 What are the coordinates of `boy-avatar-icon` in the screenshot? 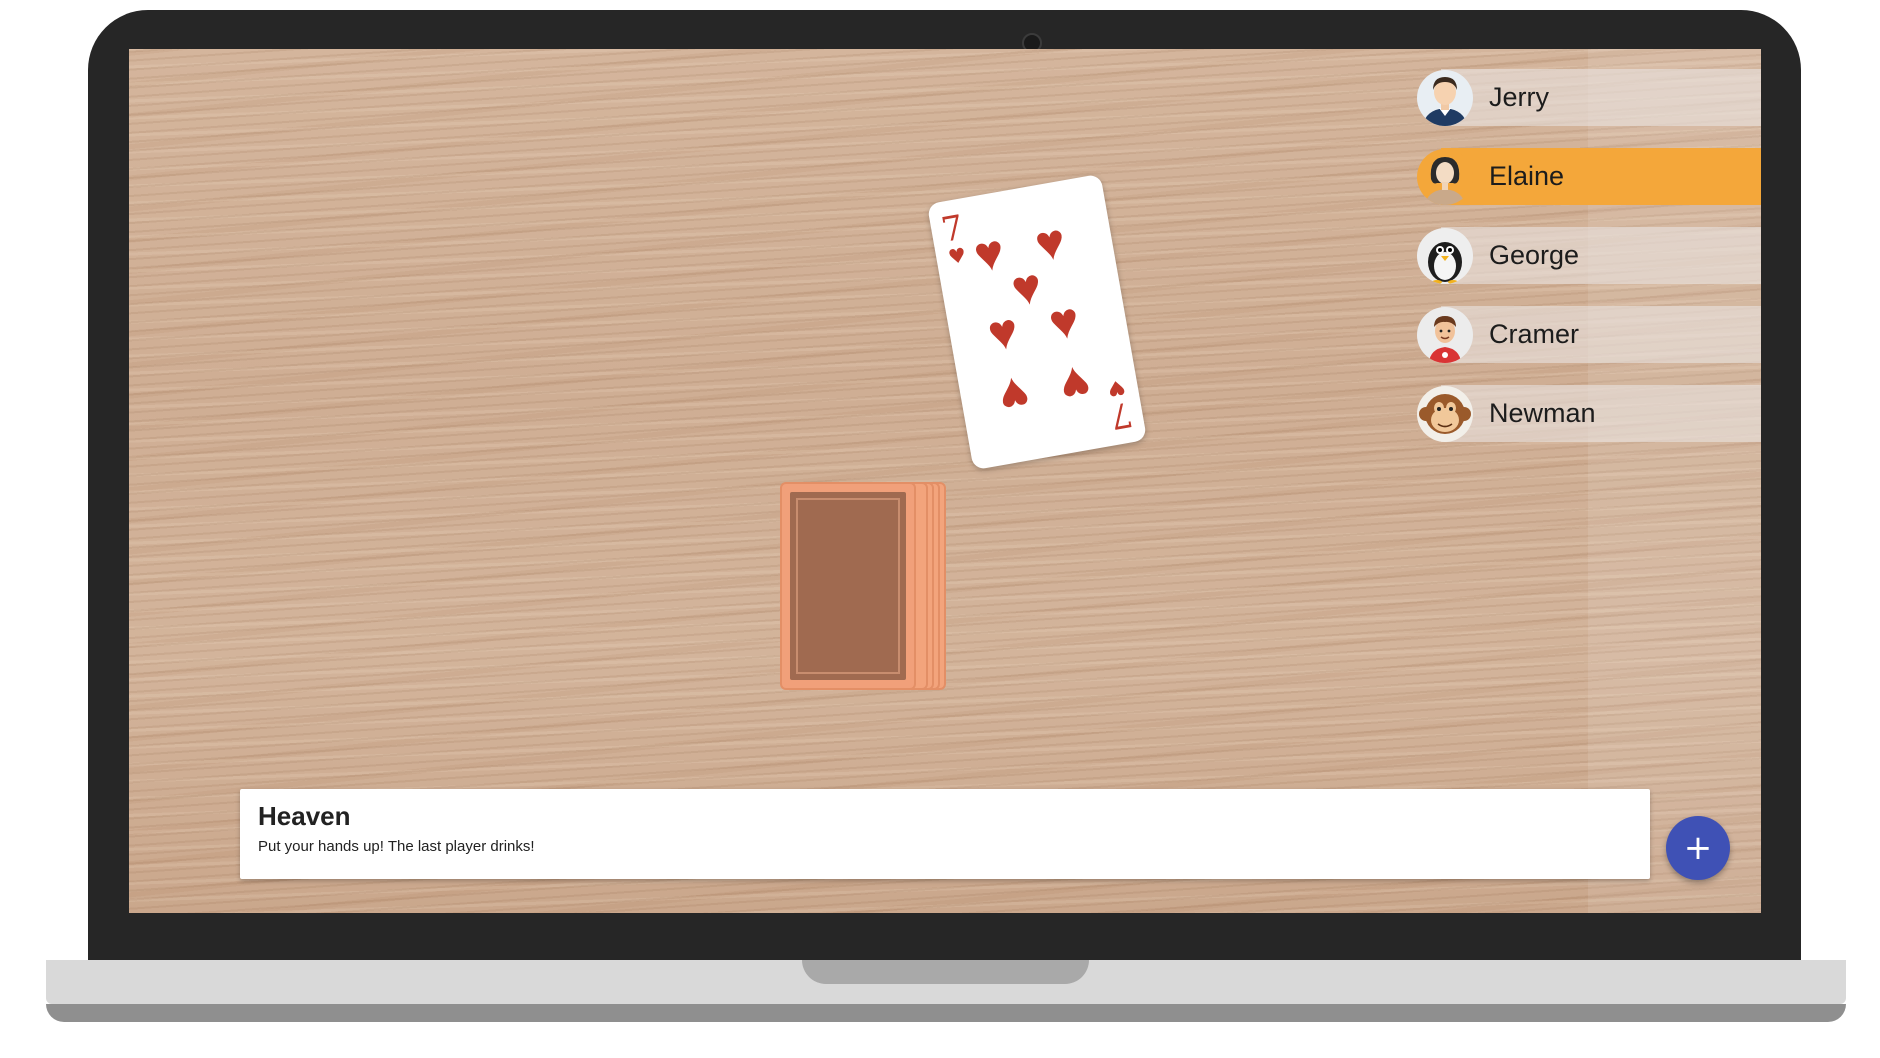 It's located at (1445, 334).